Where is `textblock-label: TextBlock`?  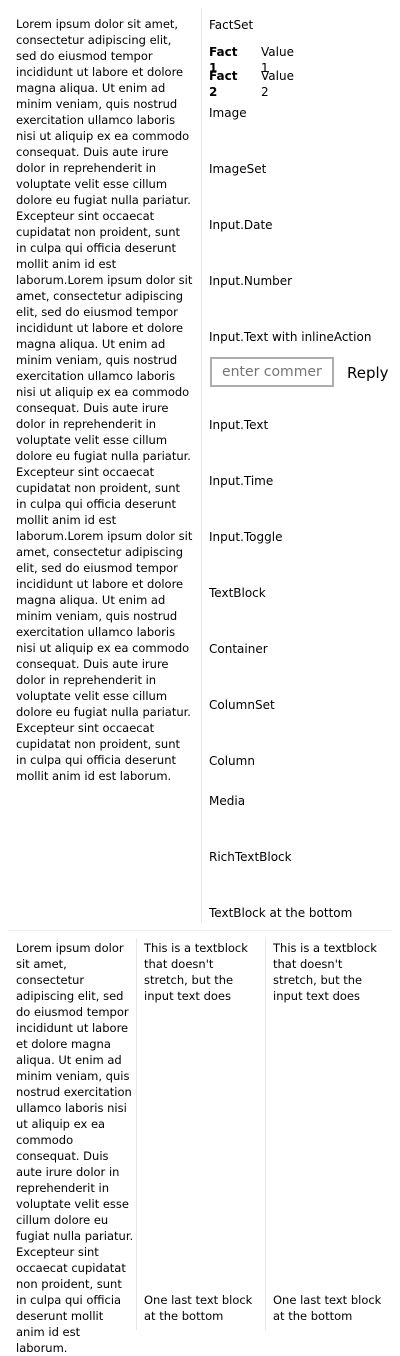 textblock-label: TextBlock is located at coordinates (237, 593).